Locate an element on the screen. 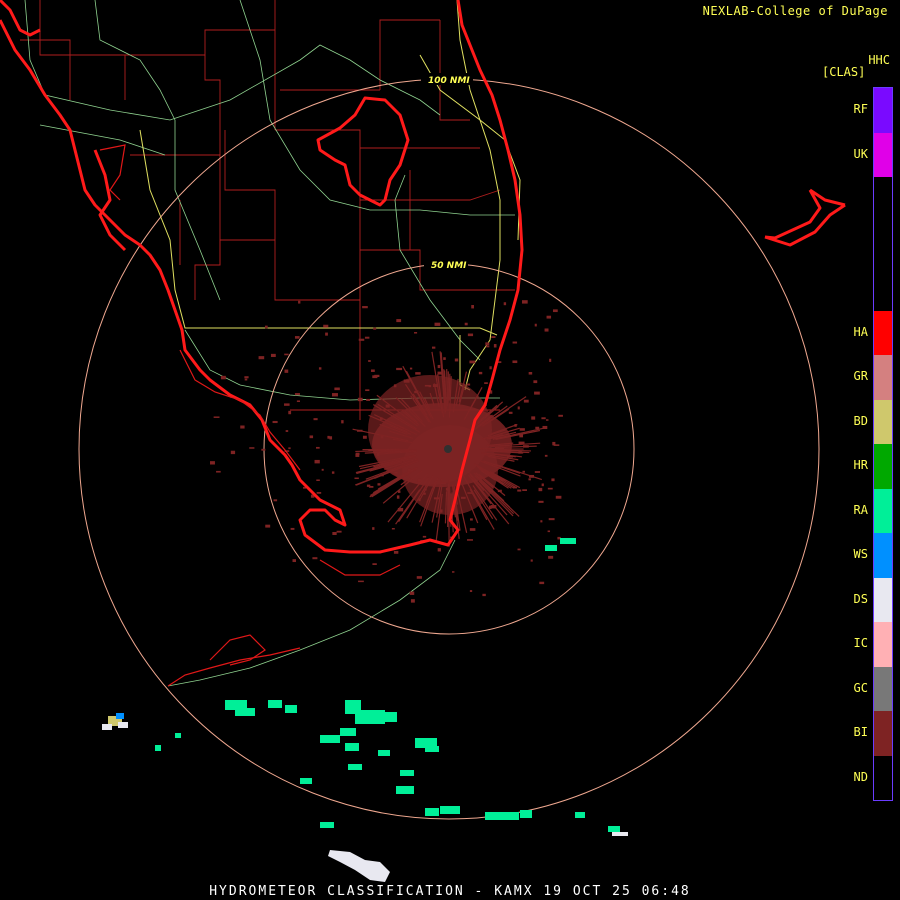 This screenshot has width=900, height=900. legend-swatch-hr is located at coordinates (883, 466).